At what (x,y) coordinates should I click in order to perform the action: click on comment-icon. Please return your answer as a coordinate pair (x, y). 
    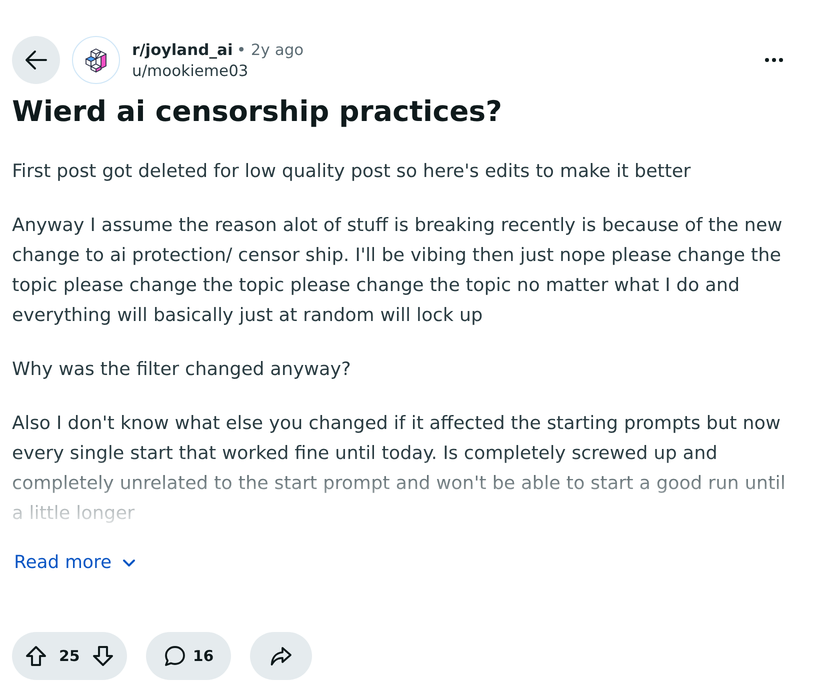
    Looking at the image, I should click on (175, 656).